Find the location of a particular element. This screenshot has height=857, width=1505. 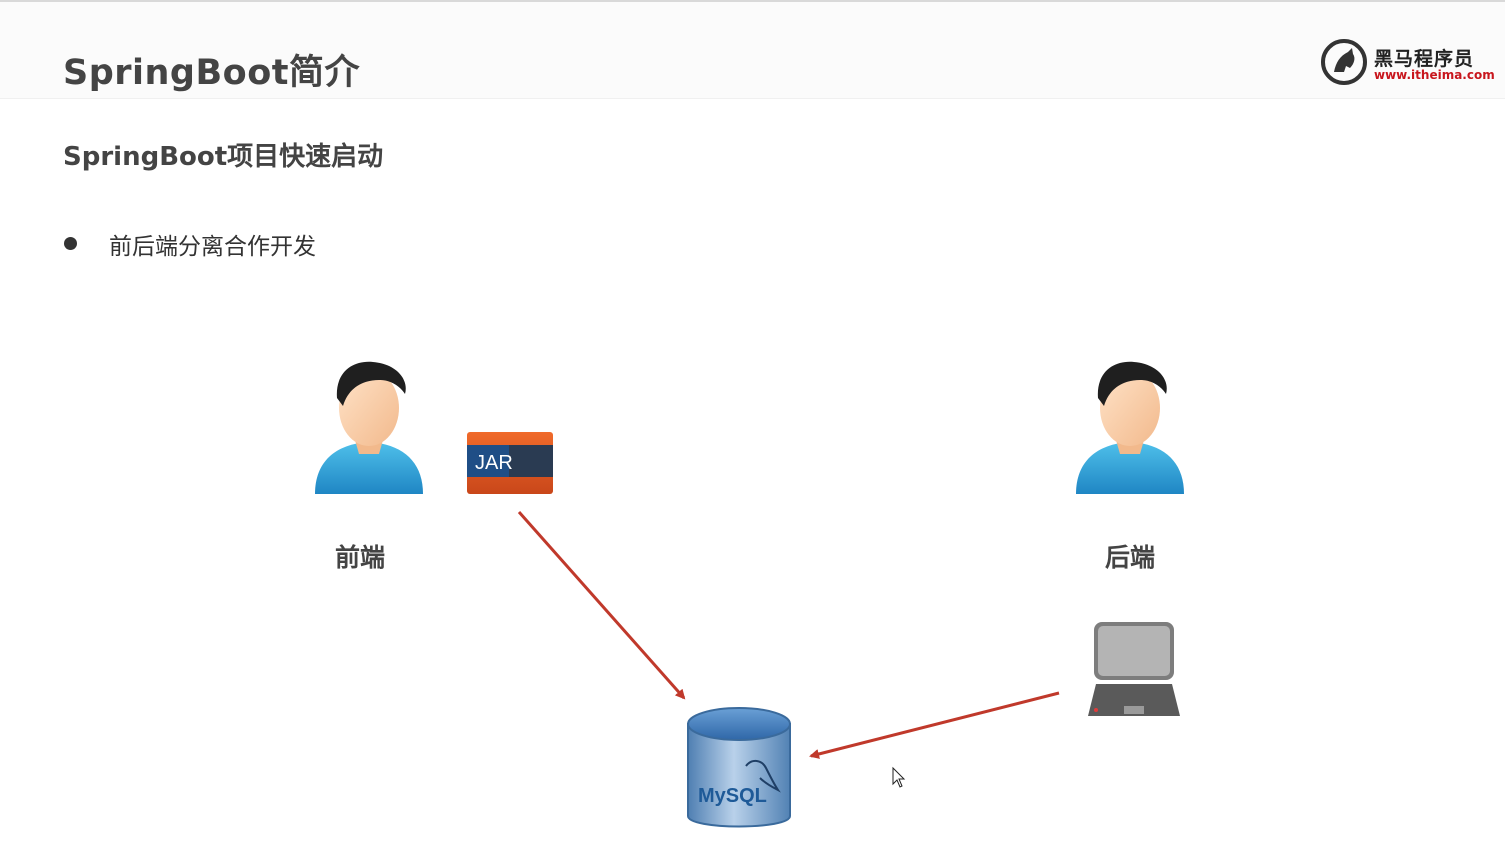

arrow-frontend-to-db is located at coordinates (601, 605).